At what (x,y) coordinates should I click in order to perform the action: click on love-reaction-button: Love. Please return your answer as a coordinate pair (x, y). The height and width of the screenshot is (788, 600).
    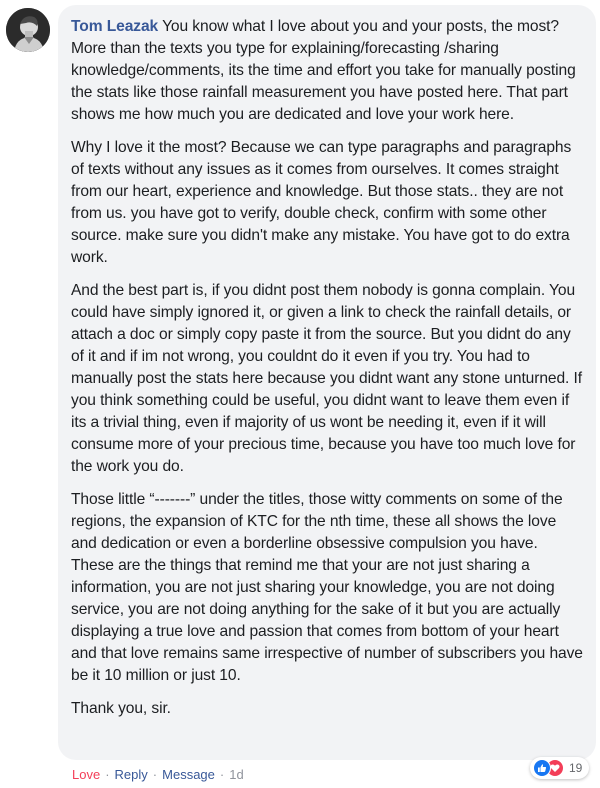
    Looking at the image, I should click on (86, 774).